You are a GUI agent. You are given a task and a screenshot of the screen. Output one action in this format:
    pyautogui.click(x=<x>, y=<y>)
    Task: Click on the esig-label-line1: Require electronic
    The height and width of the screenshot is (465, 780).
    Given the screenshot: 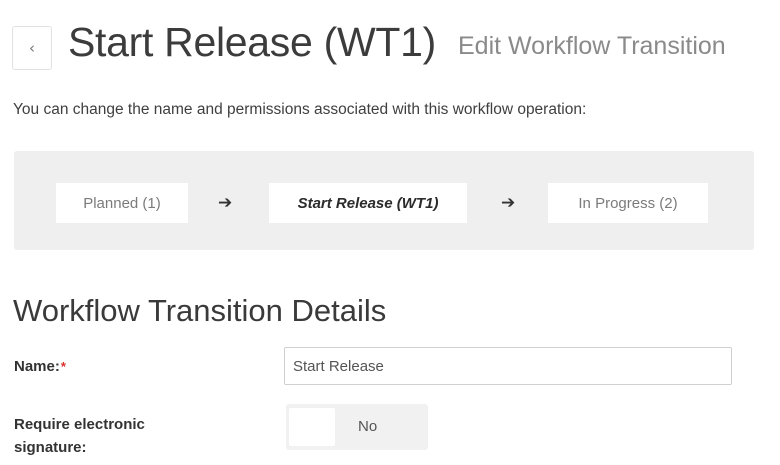 What is the action you would take?
    pyautogui.click(x=79, y=424)
    